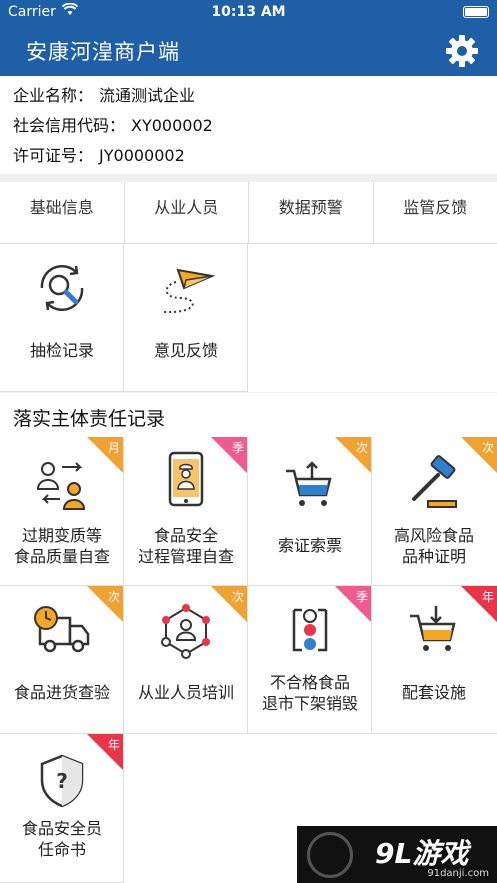 Image resolution: width=497 pixels, height=883 pixels. I want to click on app-title: 安康河湟商户端, so click(103, 52).